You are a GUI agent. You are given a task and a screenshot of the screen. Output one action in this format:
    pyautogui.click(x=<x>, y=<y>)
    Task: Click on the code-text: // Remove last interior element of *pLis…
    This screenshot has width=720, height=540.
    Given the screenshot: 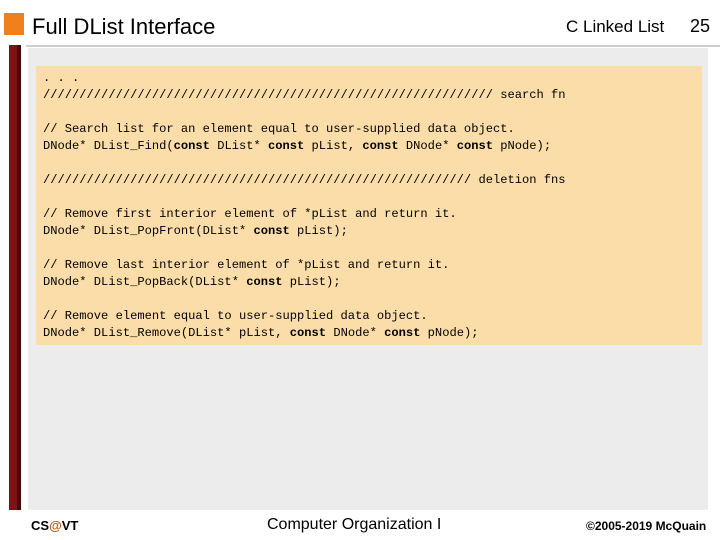 What is the action you would take?
    pyautogui.click(x=246, y=265)
    